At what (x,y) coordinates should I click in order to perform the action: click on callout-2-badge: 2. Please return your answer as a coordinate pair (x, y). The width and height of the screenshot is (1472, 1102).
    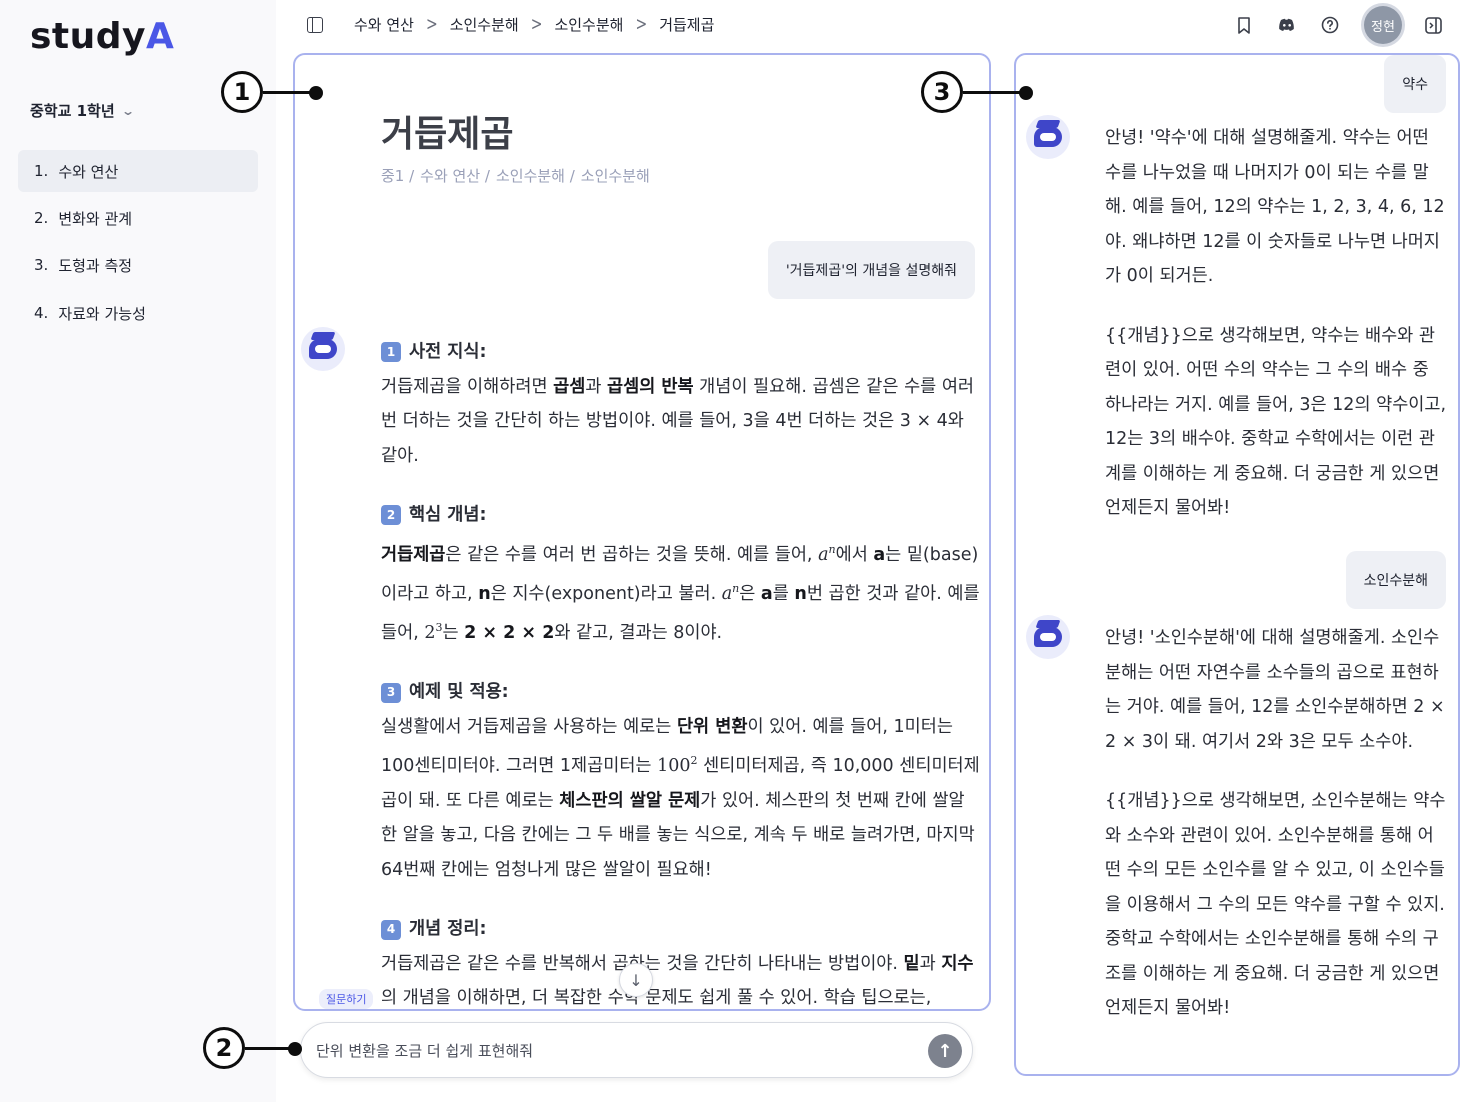
    Looking at the image, I should click on (224, 1048).